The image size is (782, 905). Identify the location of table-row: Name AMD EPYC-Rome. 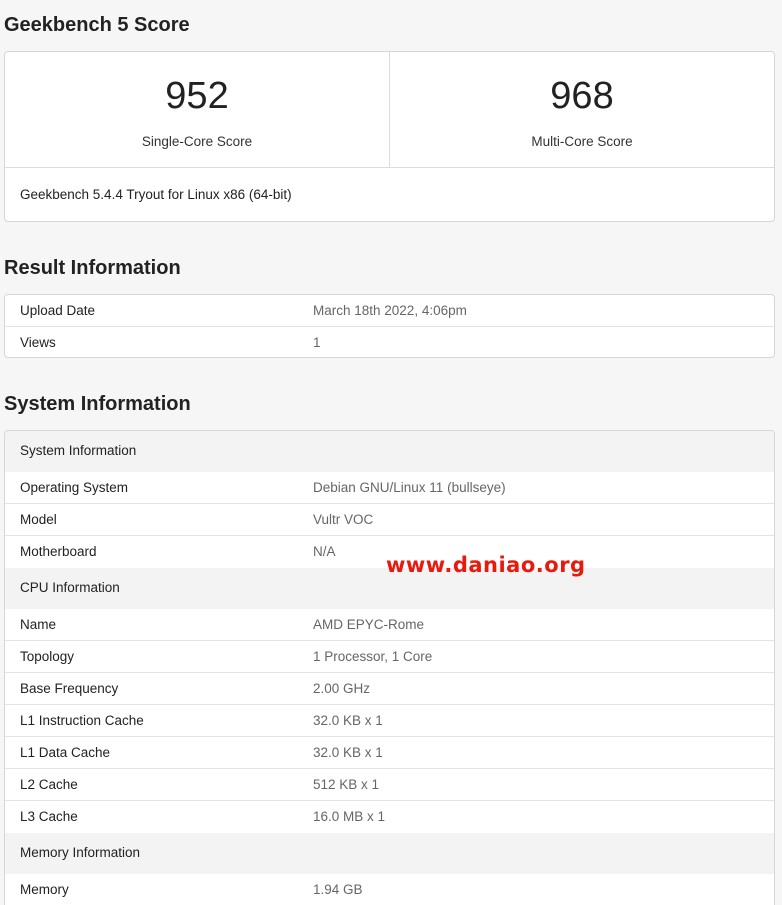
(389, 625).